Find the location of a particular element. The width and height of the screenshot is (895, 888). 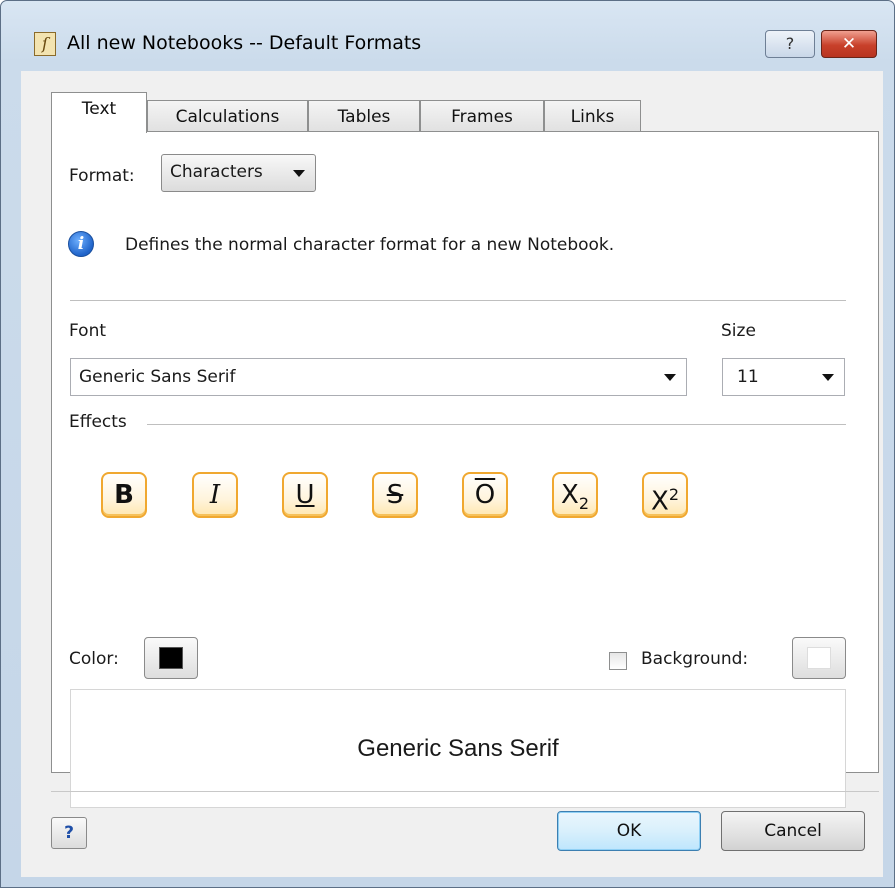

format-dropdown: Characters is located at coordinates (238, 173).